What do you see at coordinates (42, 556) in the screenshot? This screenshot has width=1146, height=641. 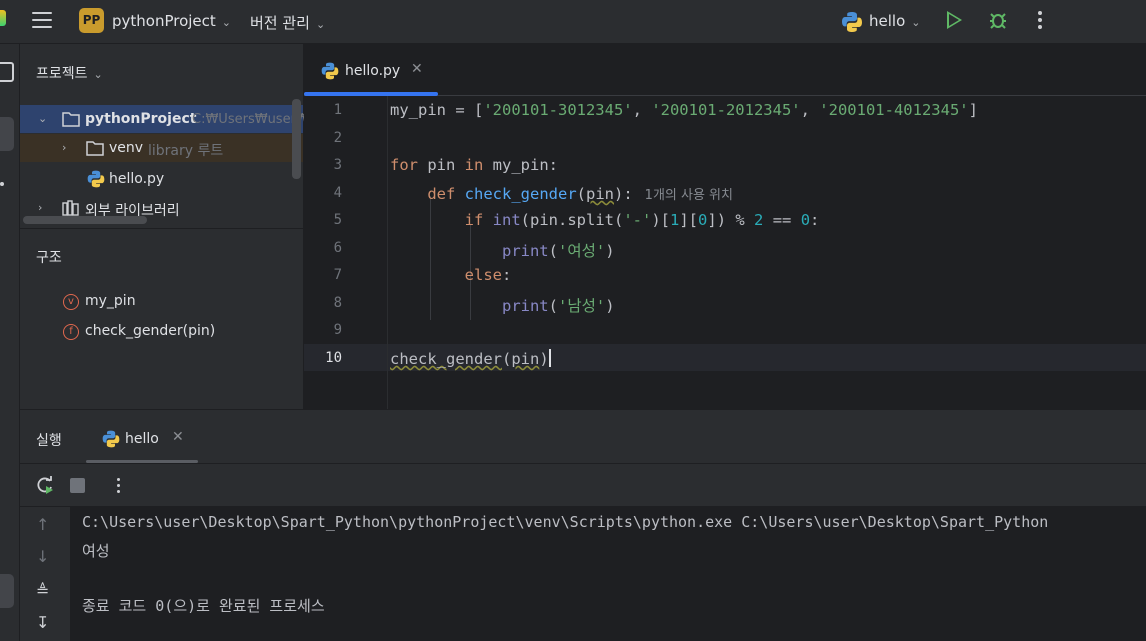 I see `arrow-down-icon: ↓` at bounding box center [42, 556].